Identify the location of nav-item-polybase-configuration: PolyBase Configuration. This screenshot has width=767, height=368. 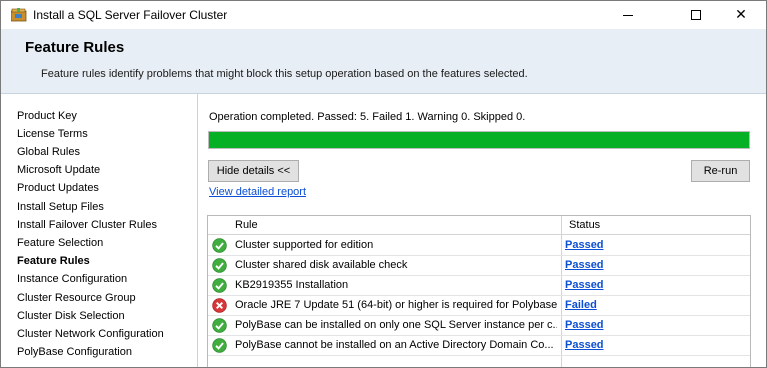
(74, 352).